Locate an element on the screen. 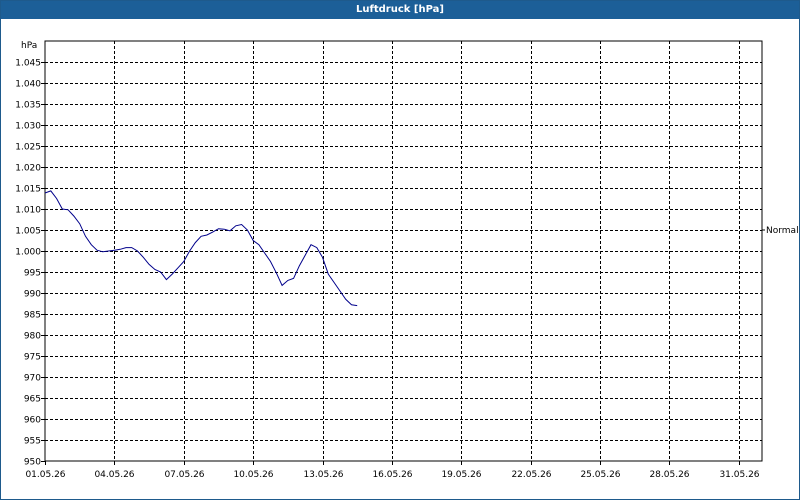 The height and width of the screenshot is (500, 800). y-tick-label: 1.020 is located at coordinates (28, 169).